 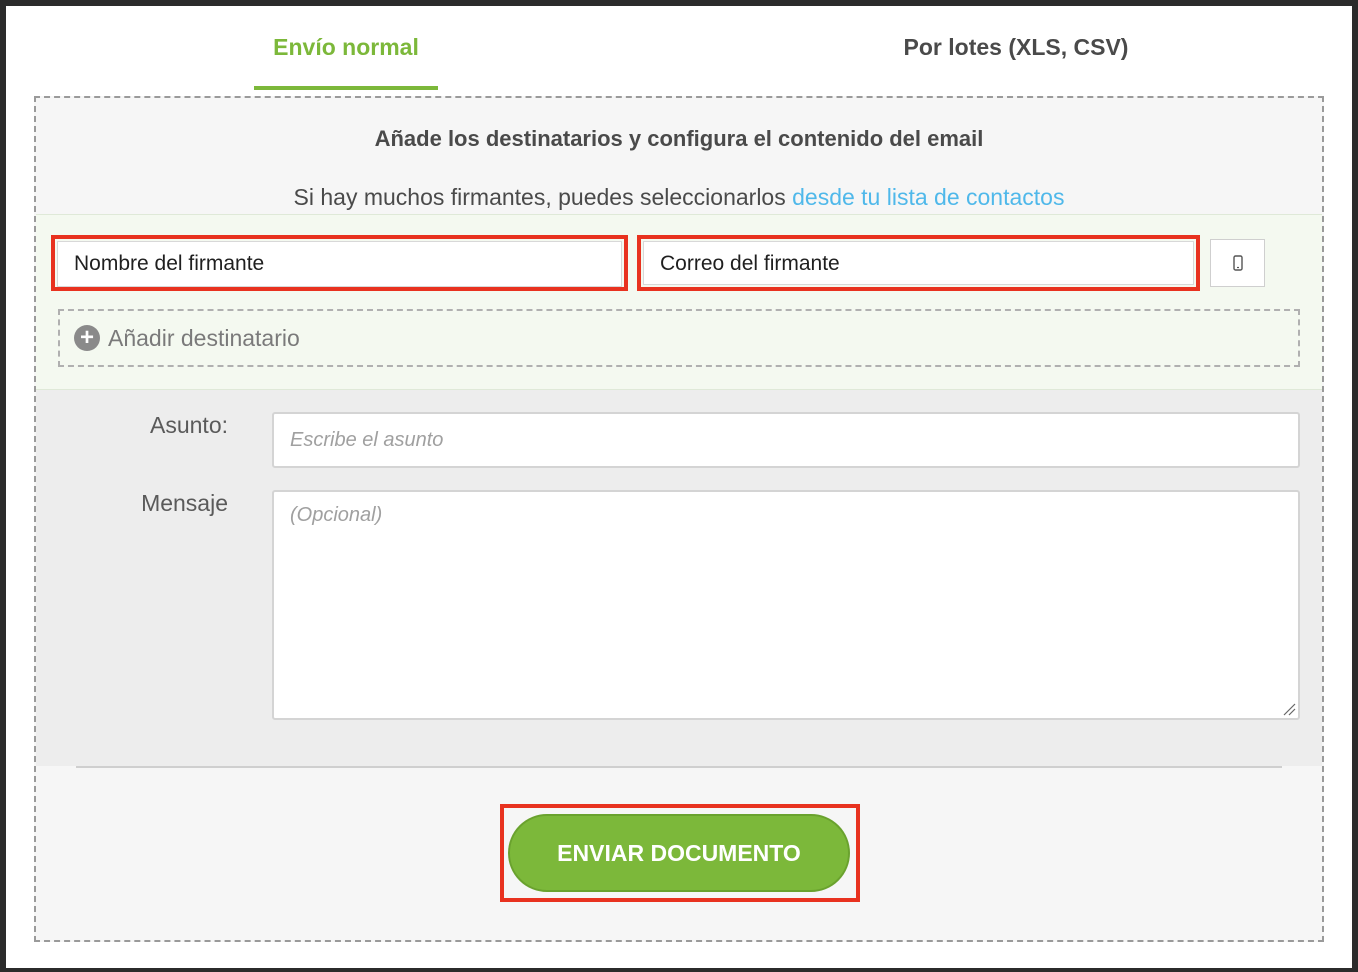 I want to click on mobile-phone-icon, so click(x=1237, y=263).